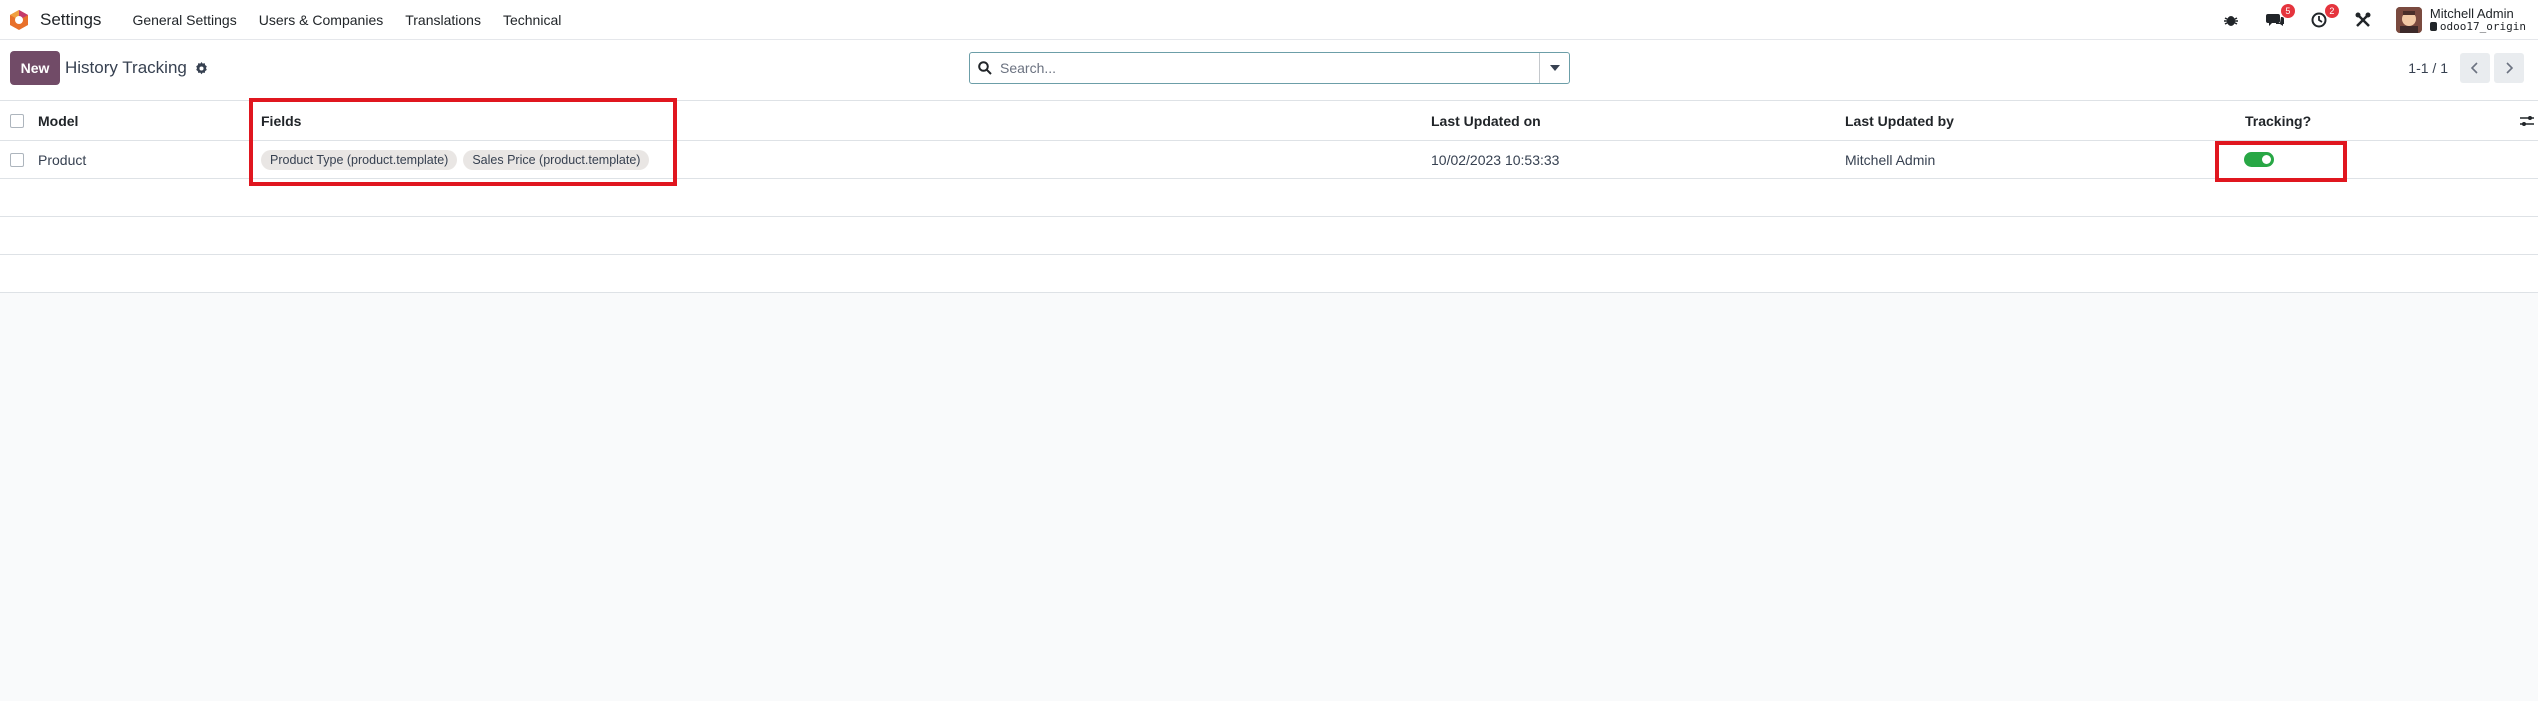 Image resolution: width=2538 pixels, height=701 pixels. I want to click on search-bar, so click(1269, 68).